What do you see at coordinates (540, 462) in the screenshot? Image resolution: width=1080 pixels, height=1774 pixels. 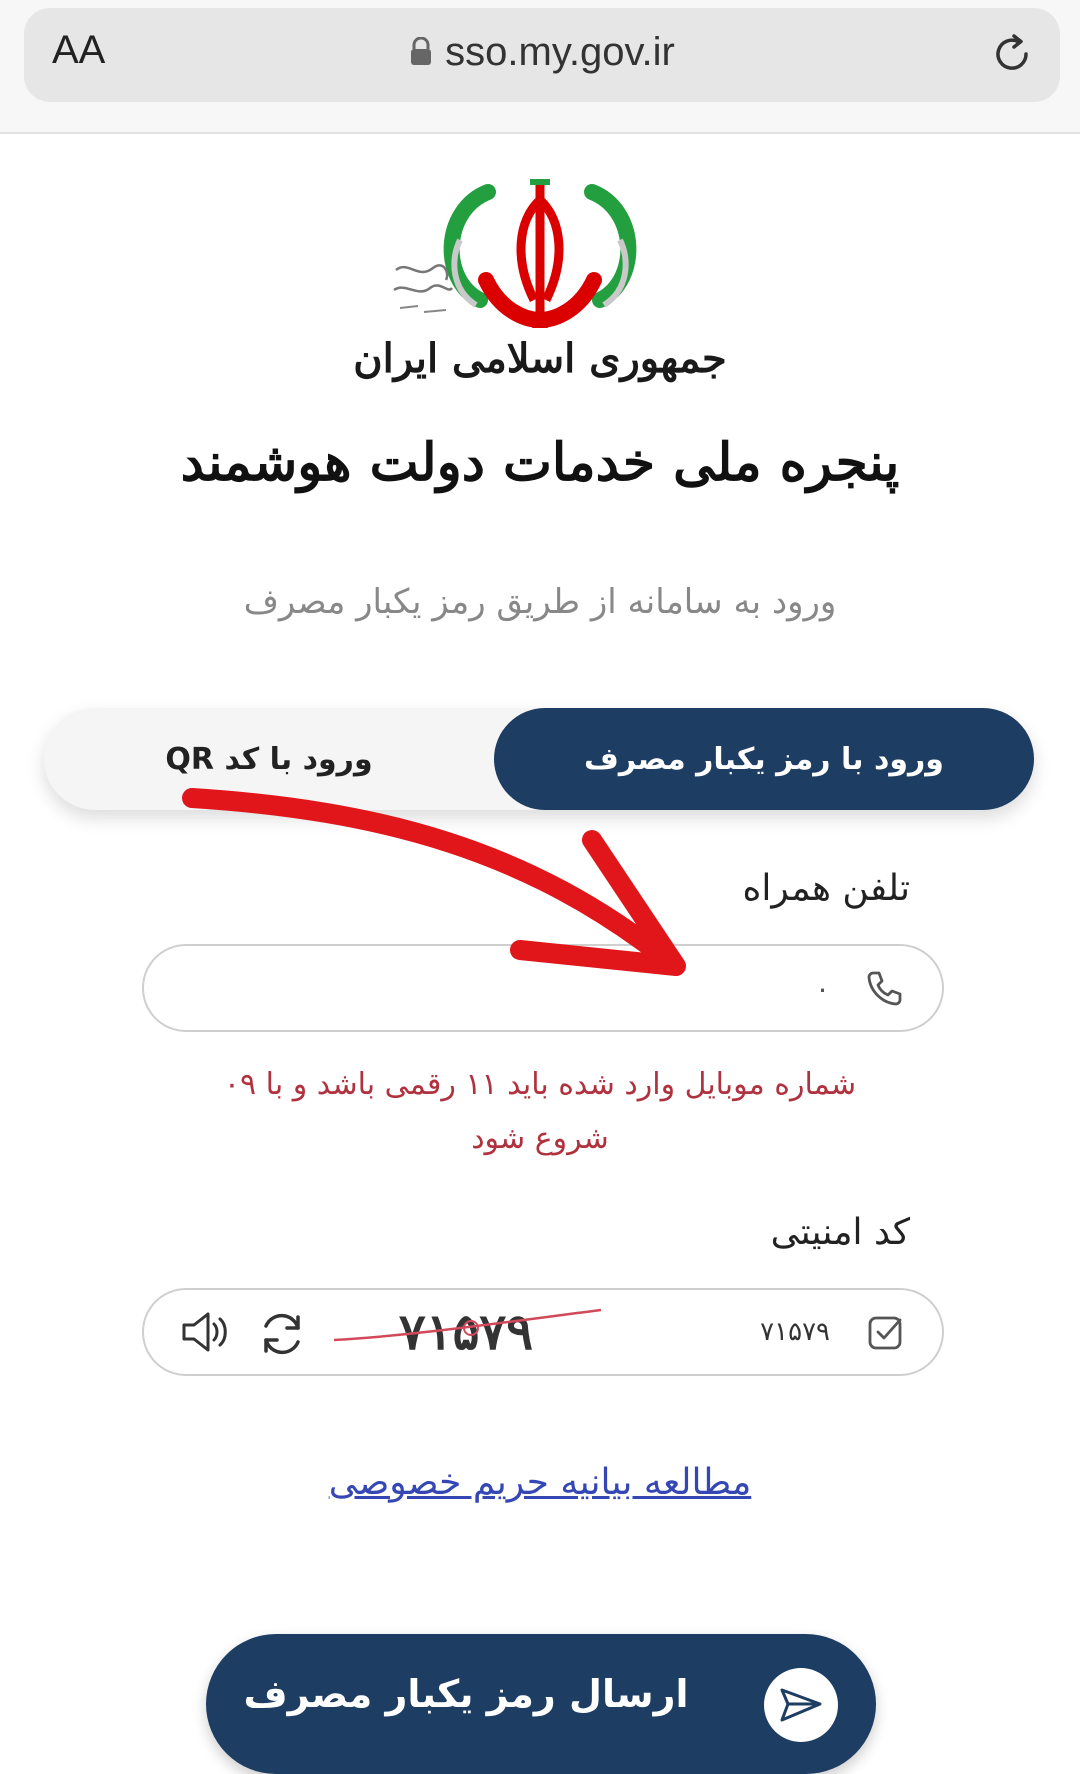 I see `portal-title: پنجره ملی خدمات دولت هوشمند` at bounding box center [540, 462].